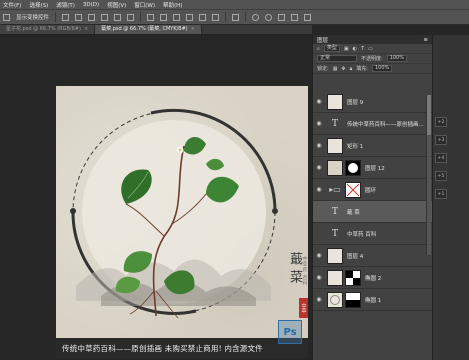  I want to click on menu-3d: 3D(D), so click(91, 5).